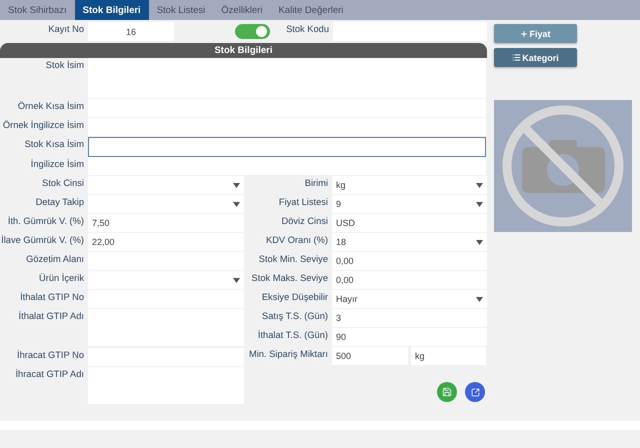  Describe the element at coordinates (448, 356) in the screenshot. I see `unit-field: kg` at that location.